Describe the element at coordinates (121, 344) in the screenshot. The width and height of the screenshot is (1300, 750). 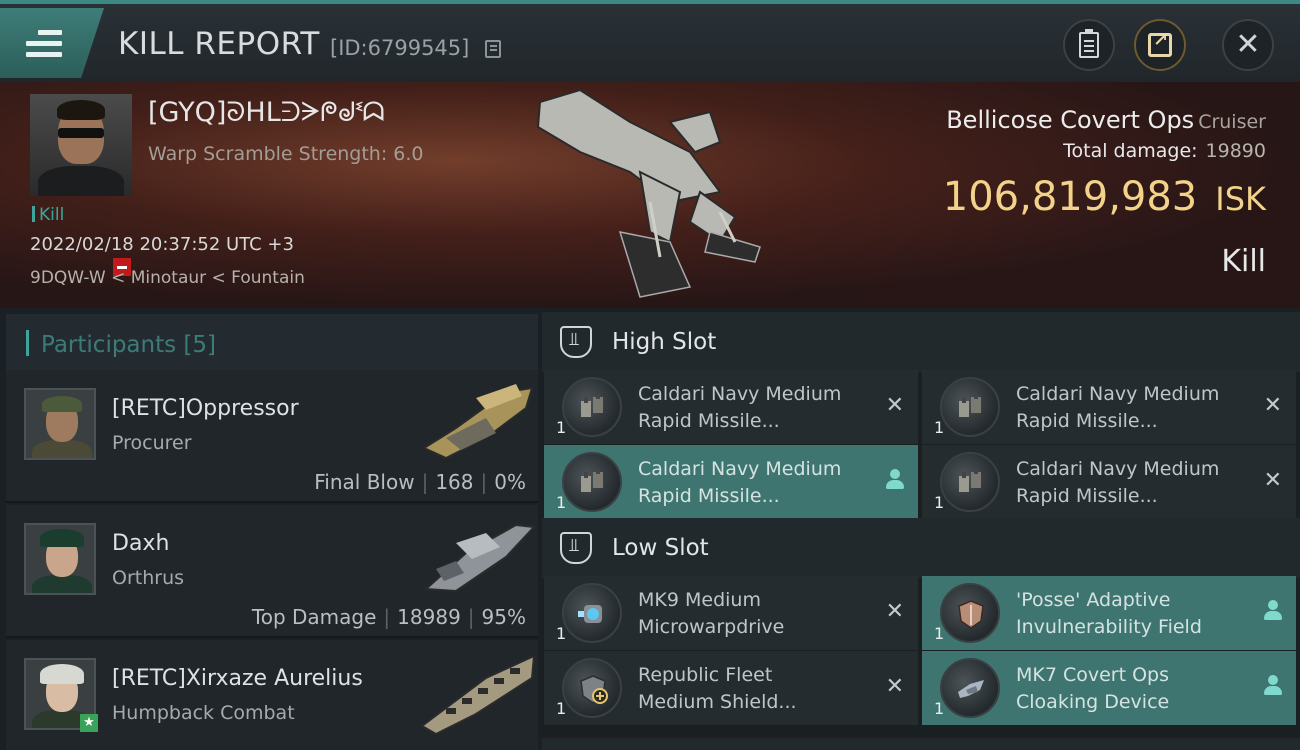
I see `participants-label: Participants [5]` at that location.